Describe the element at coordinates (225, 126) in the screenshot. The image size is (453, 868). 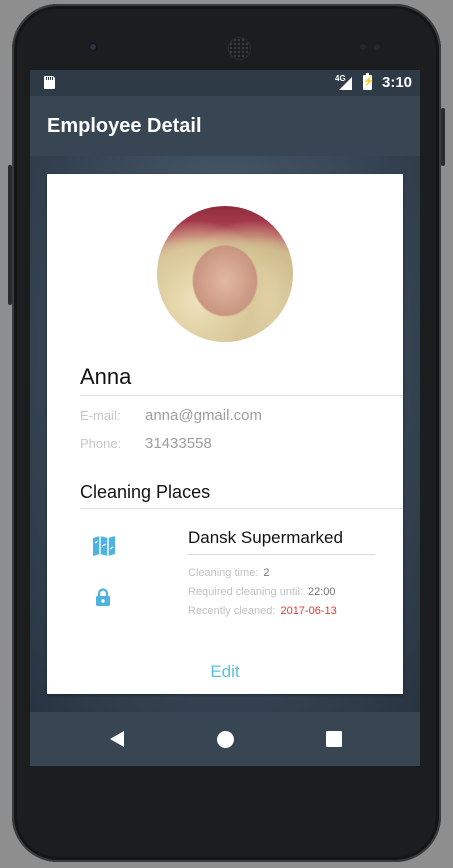
I see `app-bar: Employee Detail` at that location.